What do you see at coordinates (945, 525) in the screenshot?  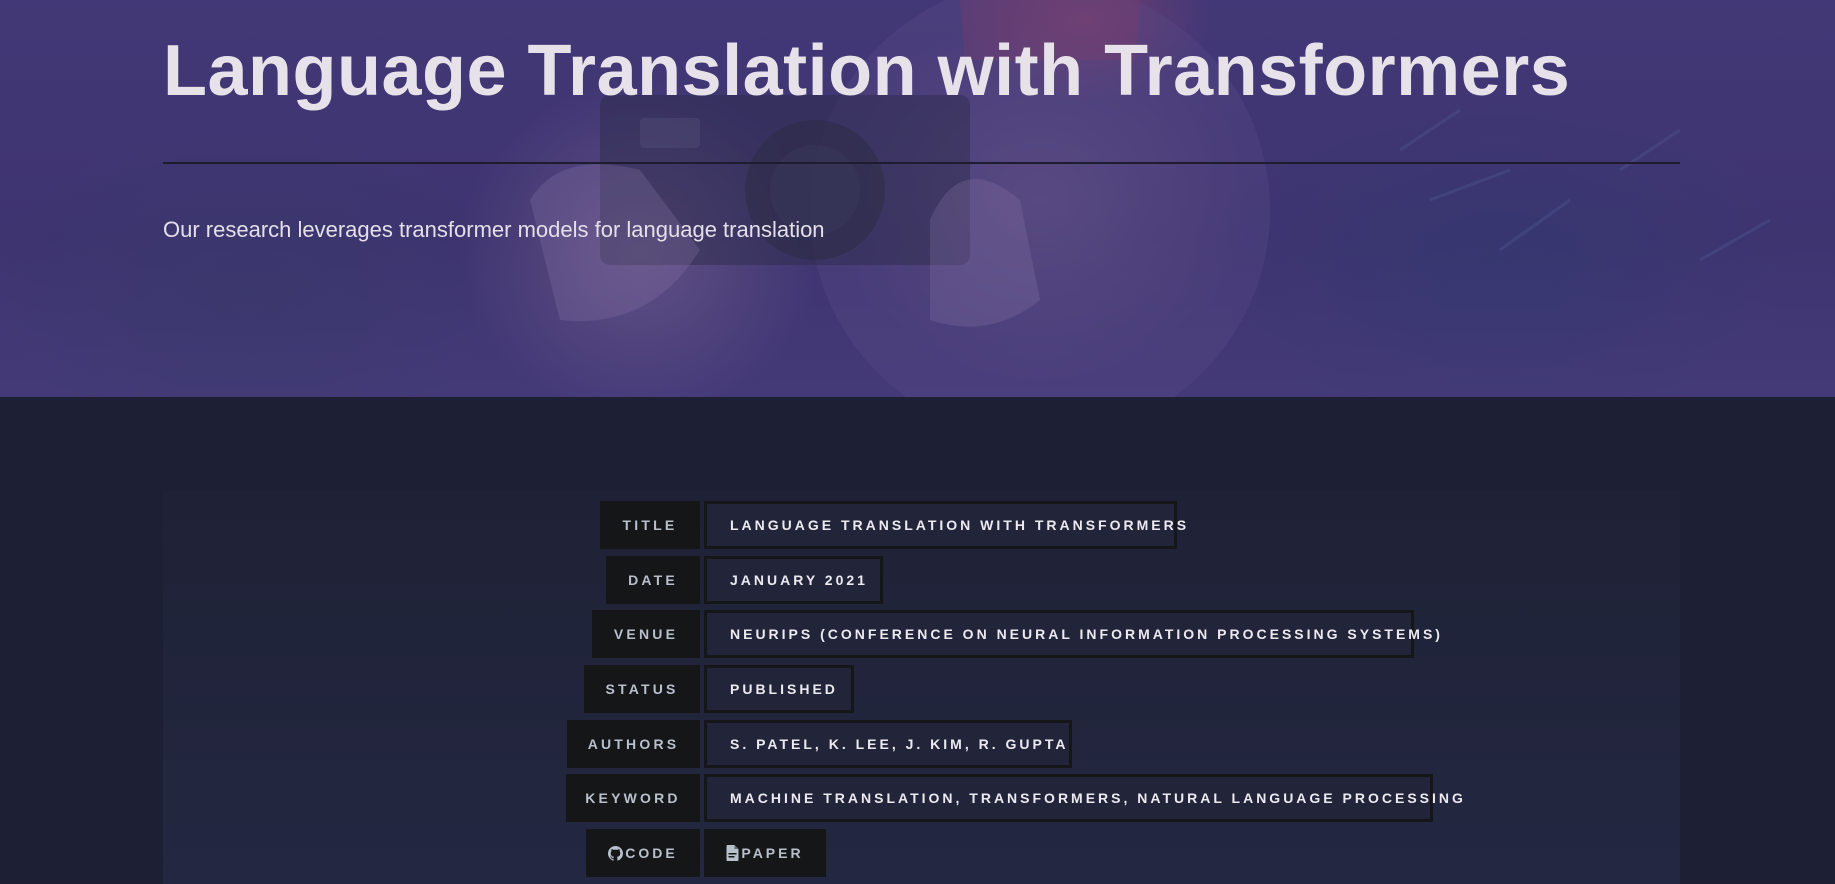 I see `meta-value: LANGUAGE TRANSLATION WITH TRANSFORMERS` at bounding box center [945, 525].